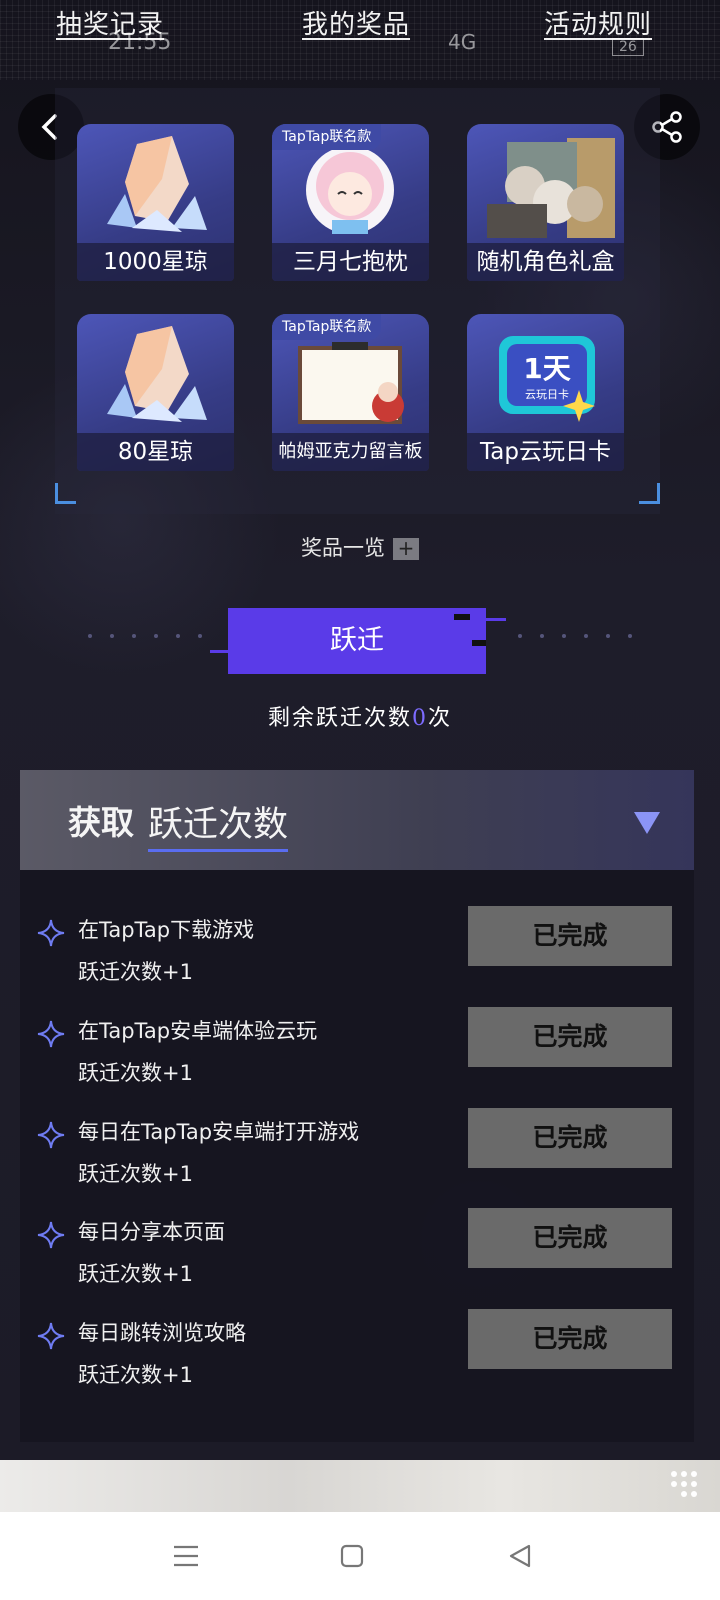 The height and width of the screenshot is (1600, 720). I want to click on prize-label: Tap云玩日卡, so click(545, 452).